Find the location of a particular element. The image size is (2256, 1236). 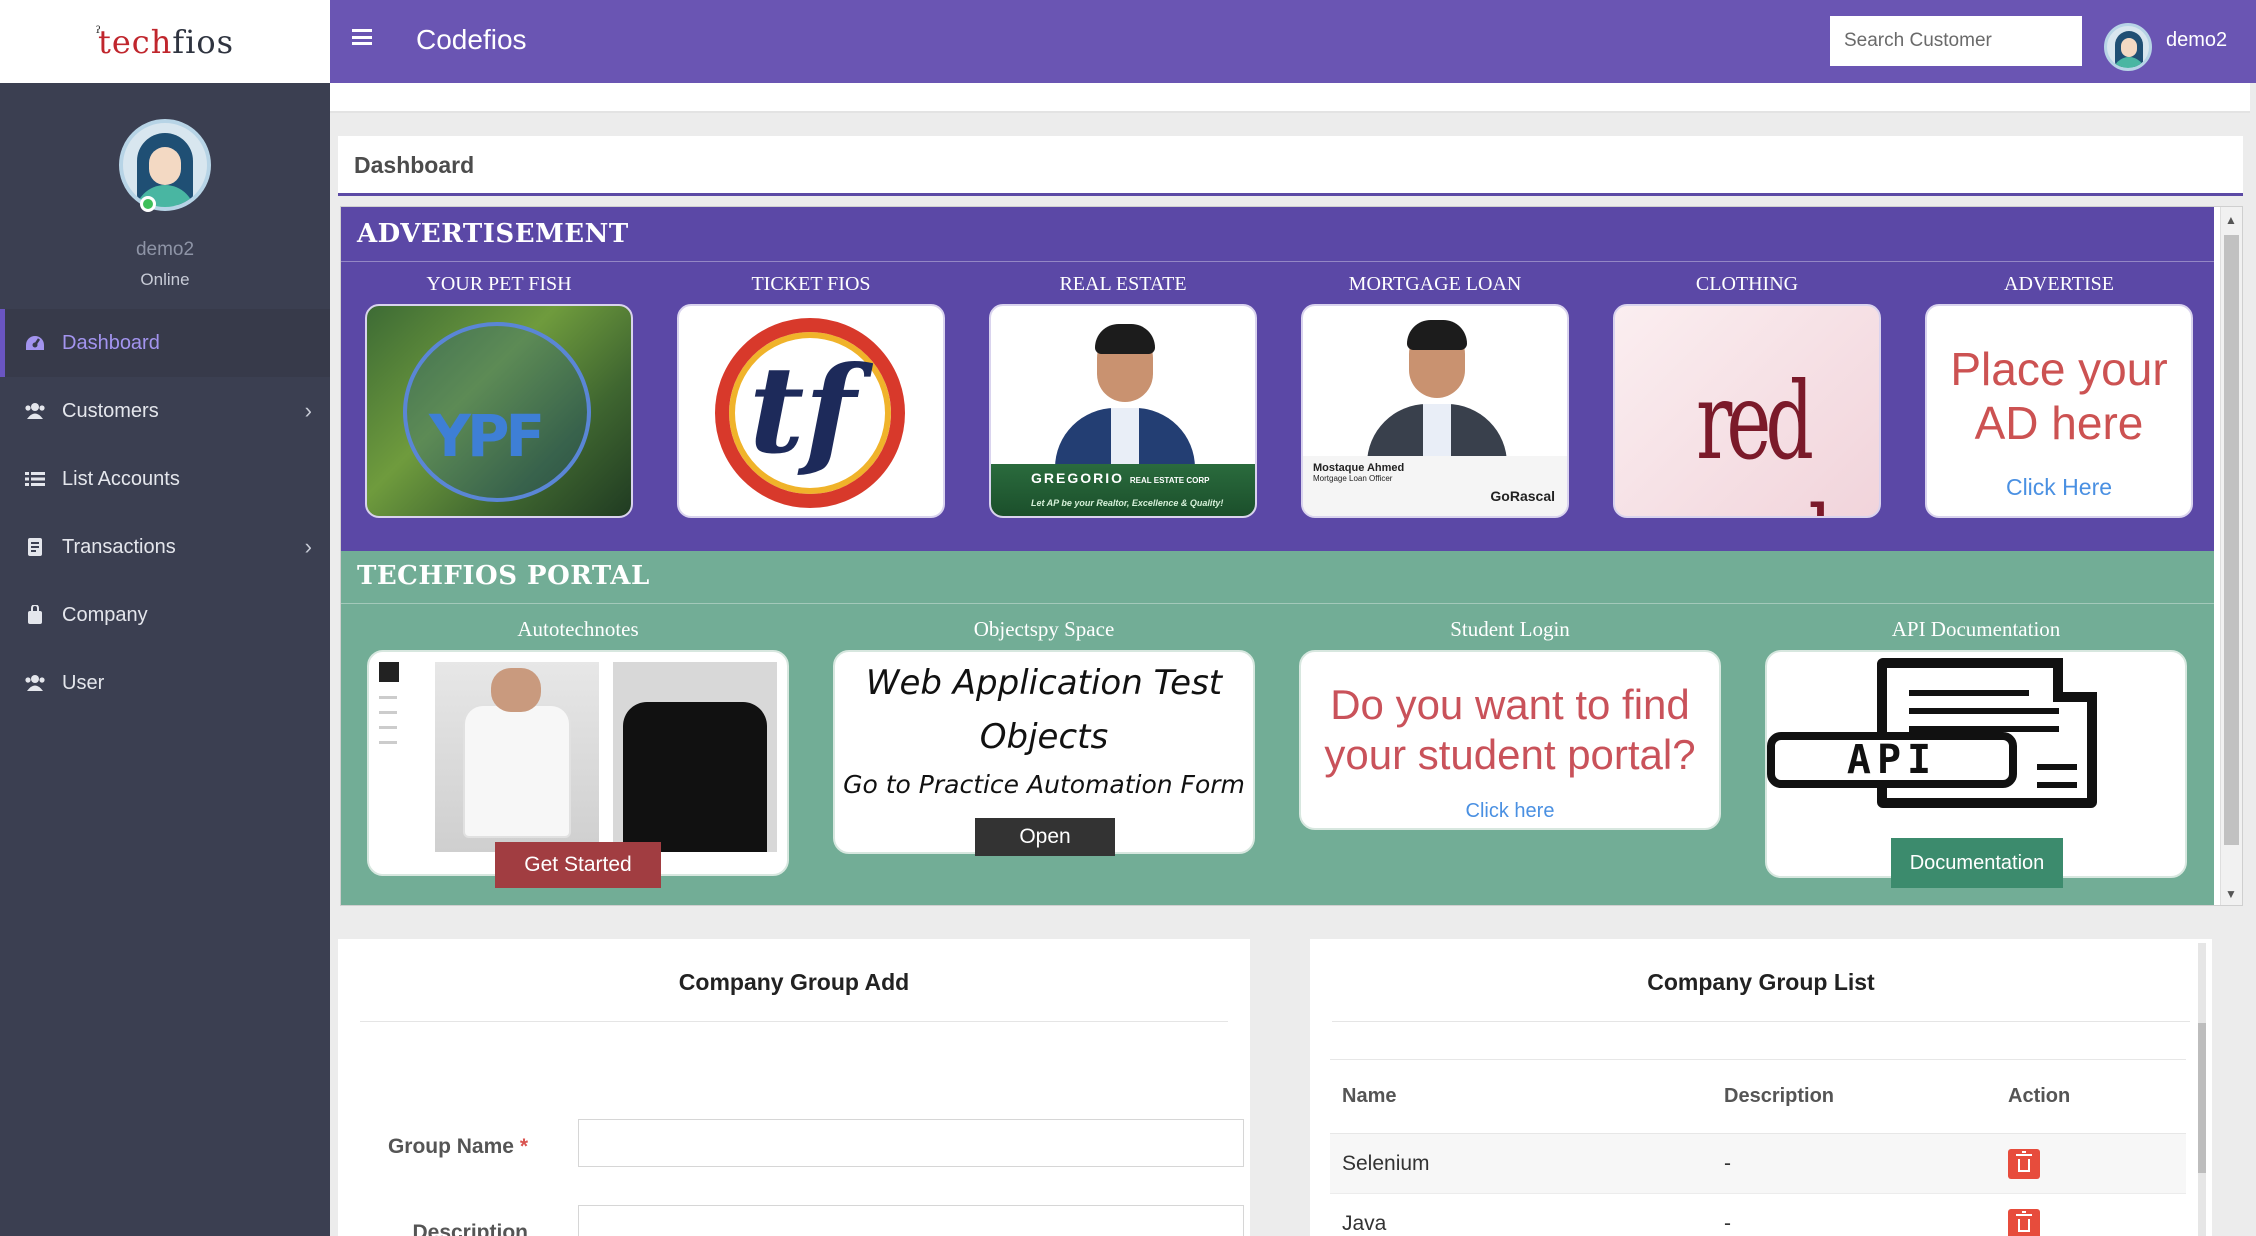

logo: ˀtechfios is located at coordinates (165, 41).